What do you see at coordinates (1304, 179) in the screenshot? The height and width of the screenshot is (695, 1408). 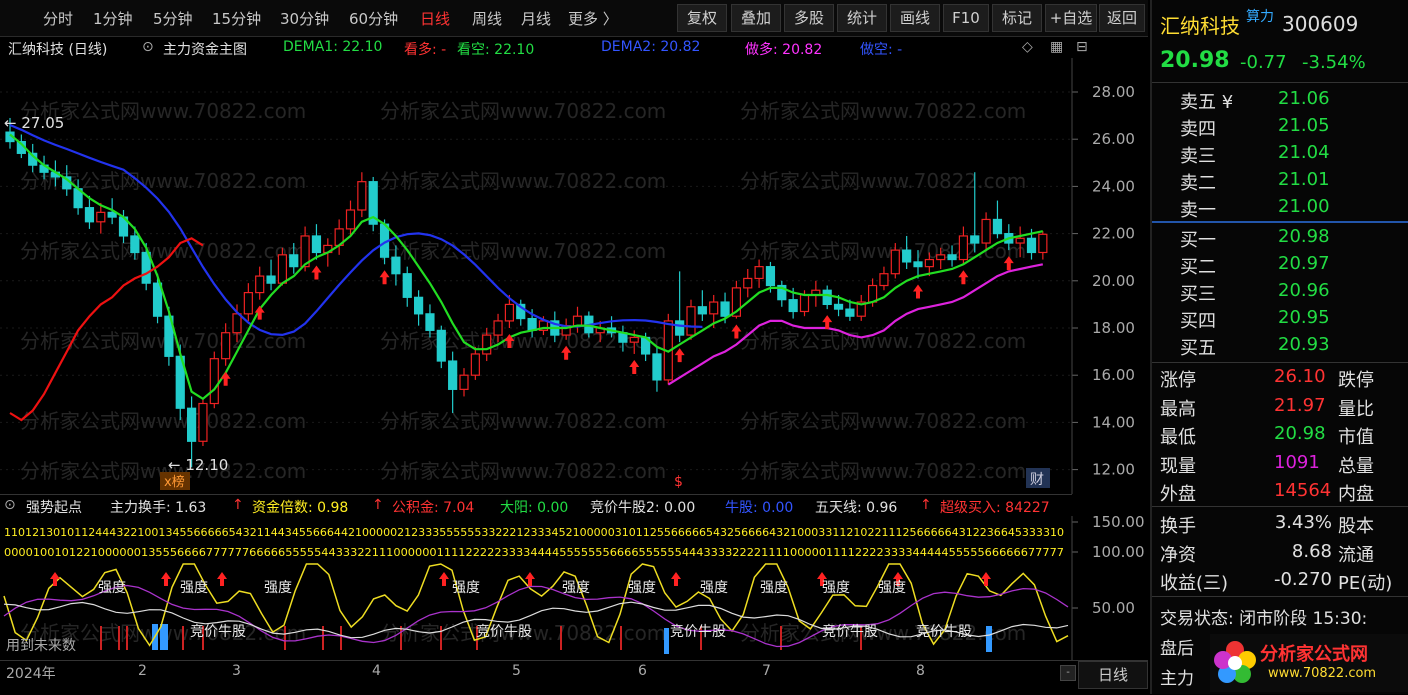 I see `ask-price: 21.01` at bounding box center [1304, 179].